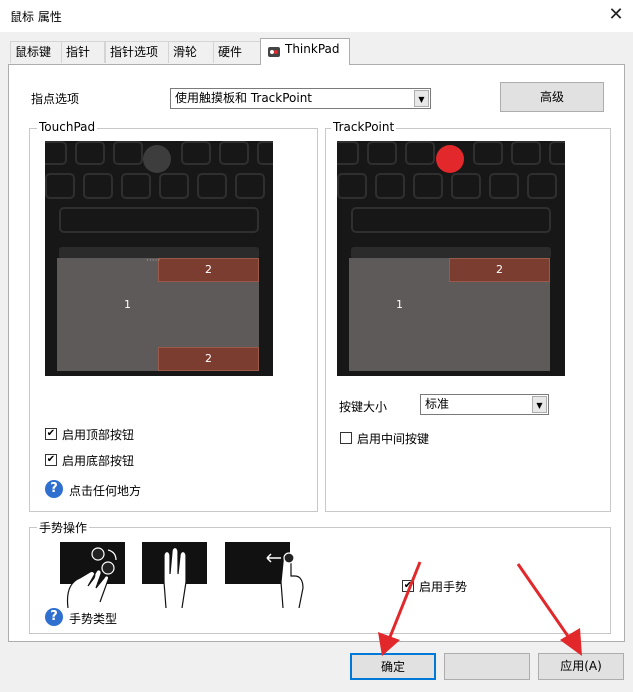 Image resolution: width=633 pixels, height=692 pixels. Describe the element at coordinates (63, 527) in the screenshot. I see `gestures-title: 手势操作` at that location.